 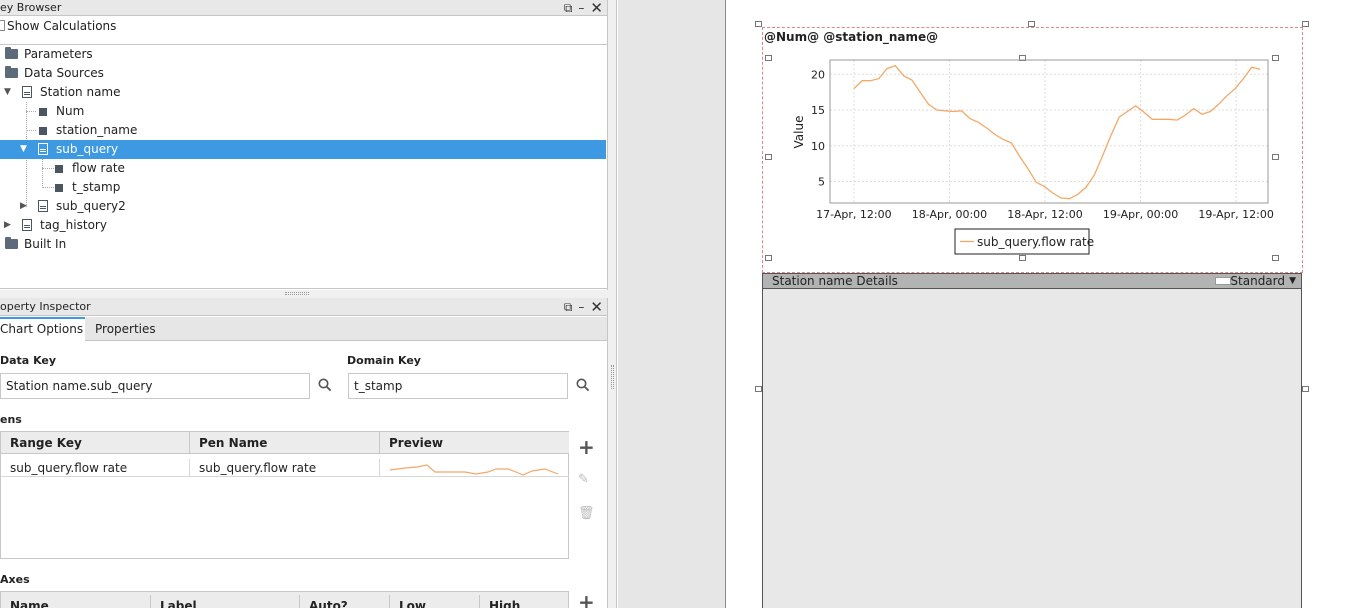 What do you see at coordinates (949, 214) in the screenshot?
I see `x-tick-label: 18-Apr, 00:00` at bounding box center [949, 214].